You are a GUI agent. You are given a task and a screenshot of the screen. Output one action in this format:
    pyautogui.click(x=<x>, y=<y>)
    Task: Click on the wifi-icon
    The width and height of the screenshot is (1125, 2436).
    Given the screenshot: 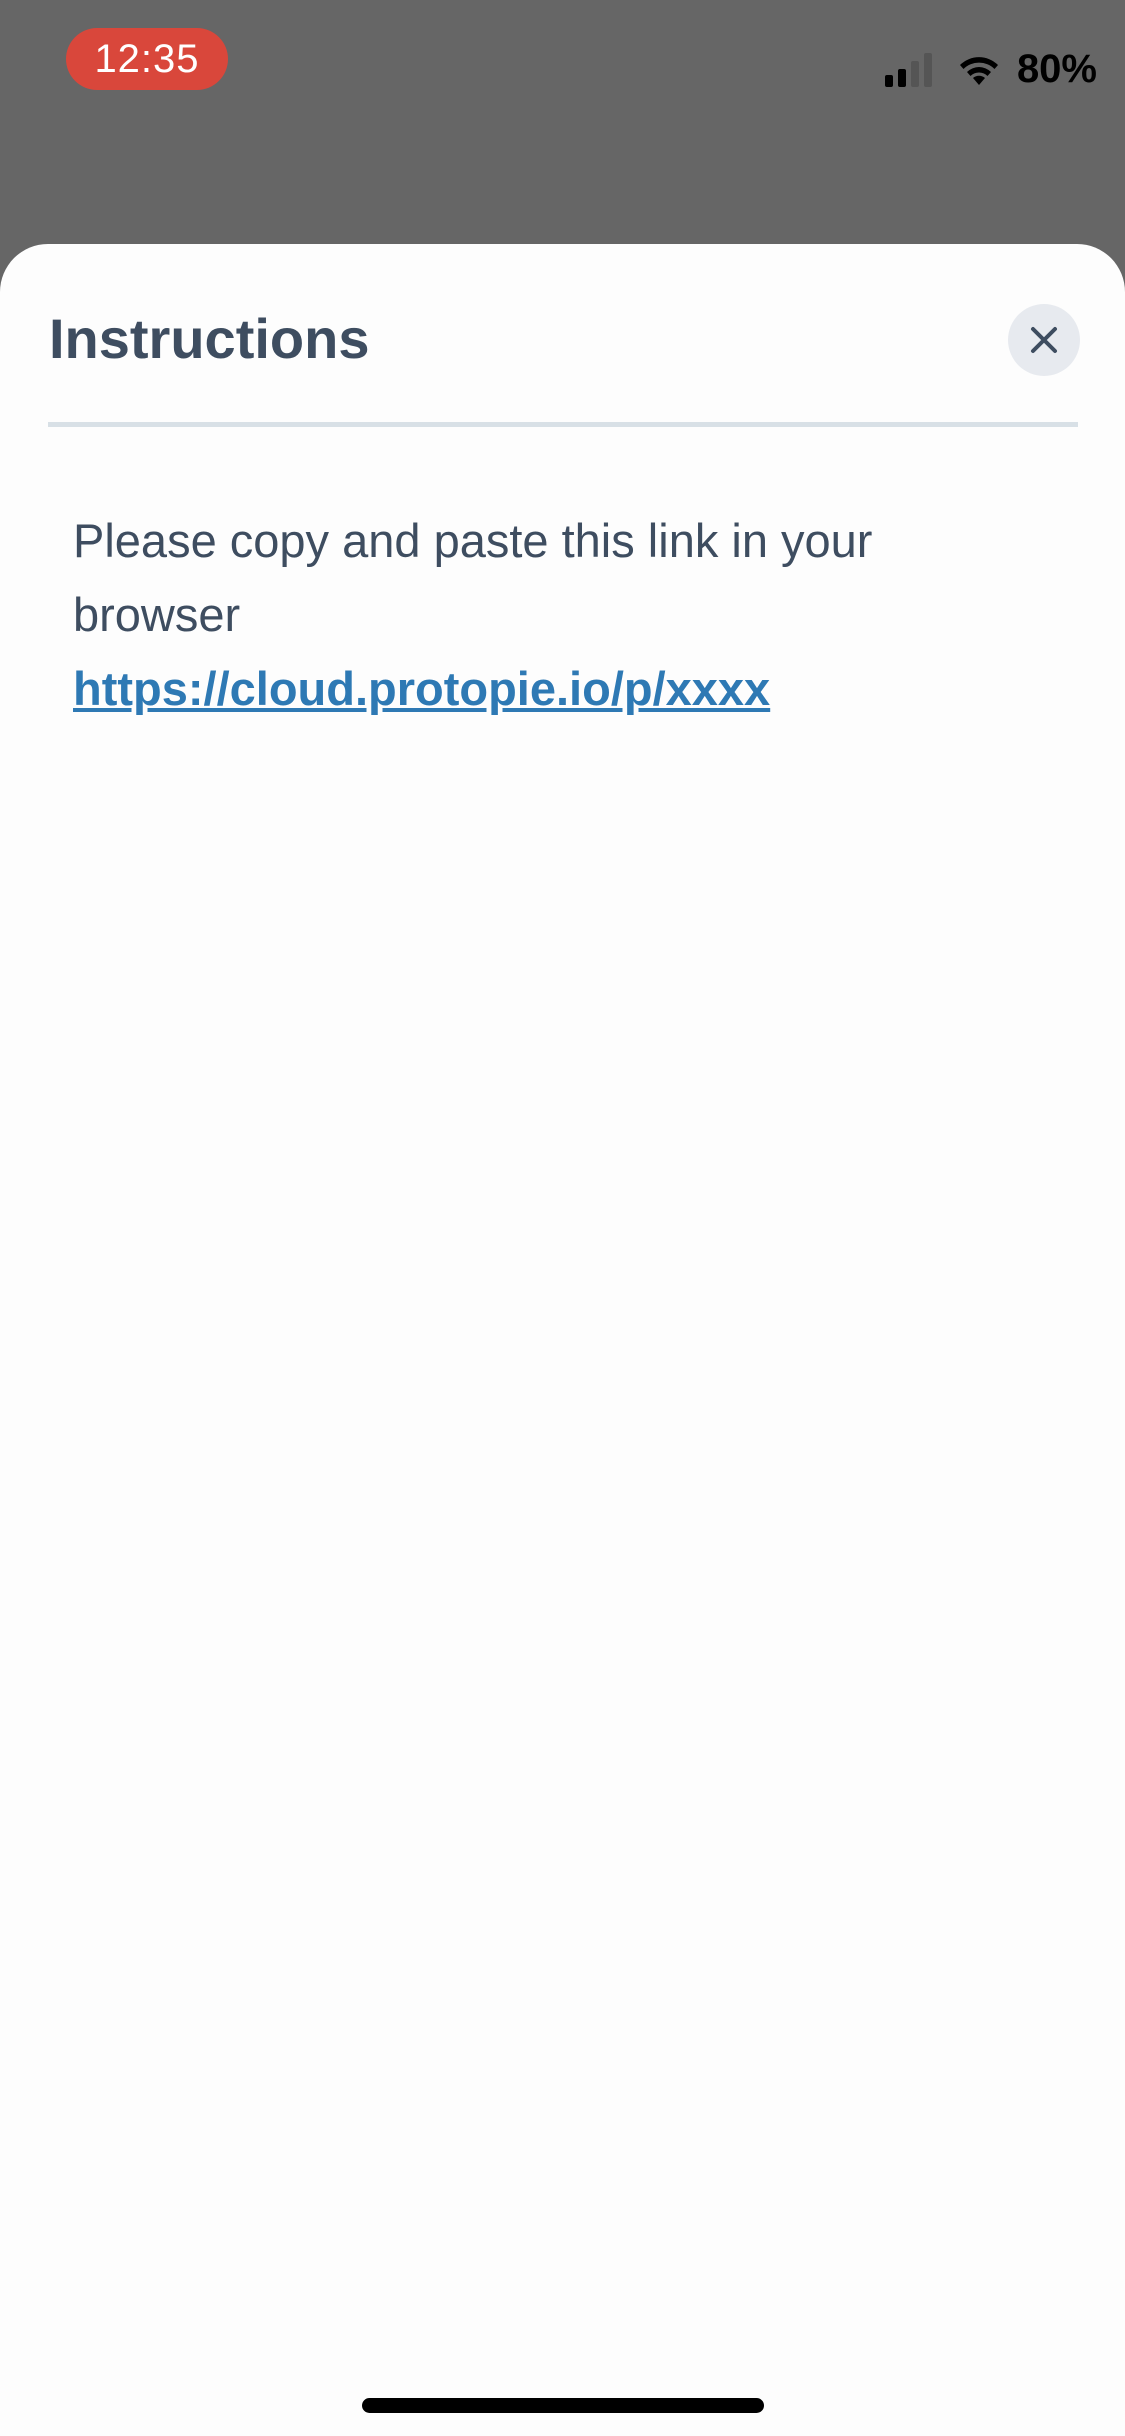 What is the action you would take?
    pyautogui.click(x=978, y=71)
    